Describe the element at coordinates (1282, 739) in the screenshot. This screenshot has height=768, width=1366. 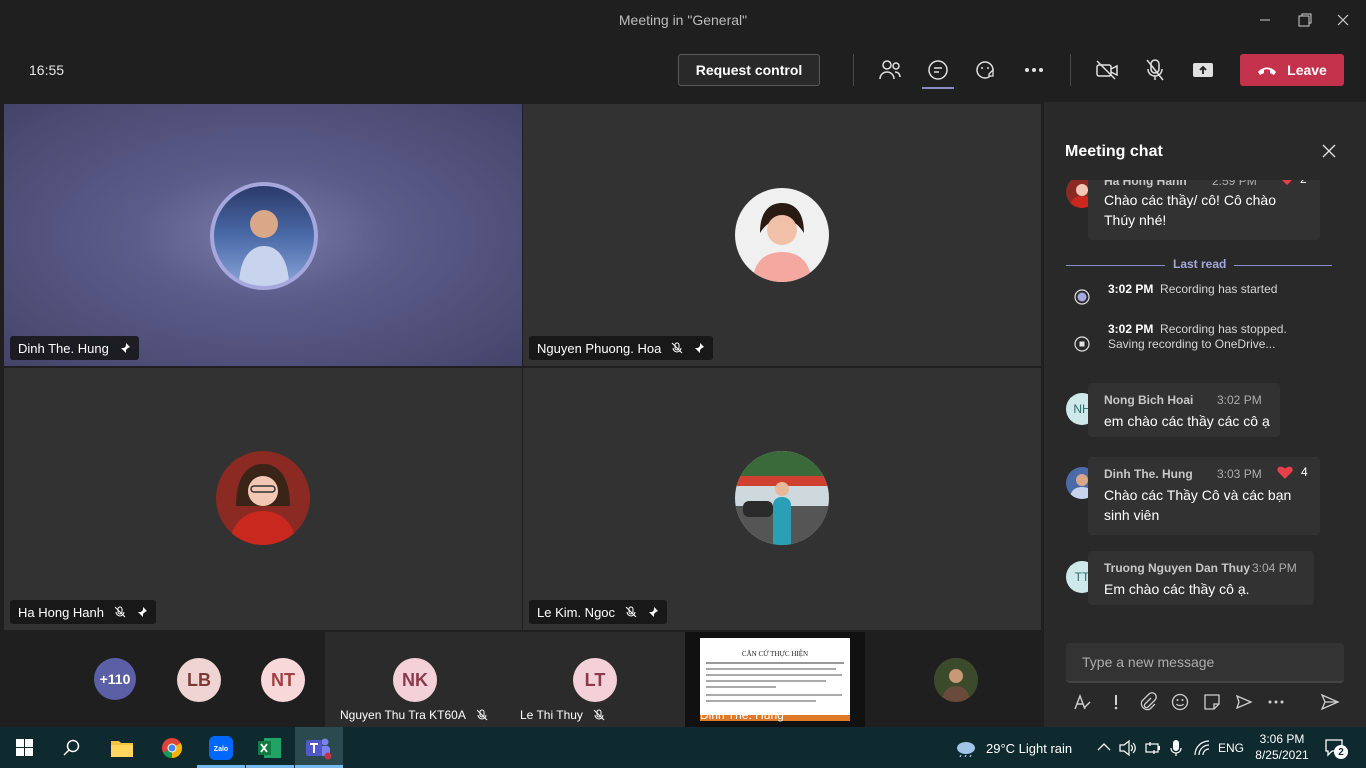
I see `clock-time: 3:06 PM` at that location.